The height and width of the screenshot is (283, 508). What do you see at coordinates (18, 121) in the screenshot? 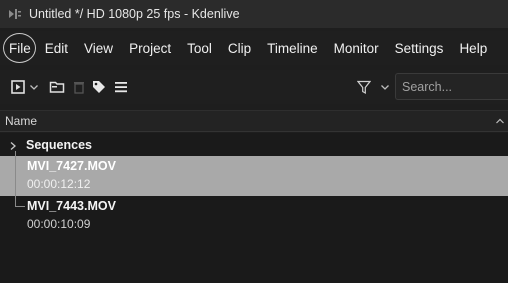
I see `column-name-header: Name` at bounding box center [18, 121].